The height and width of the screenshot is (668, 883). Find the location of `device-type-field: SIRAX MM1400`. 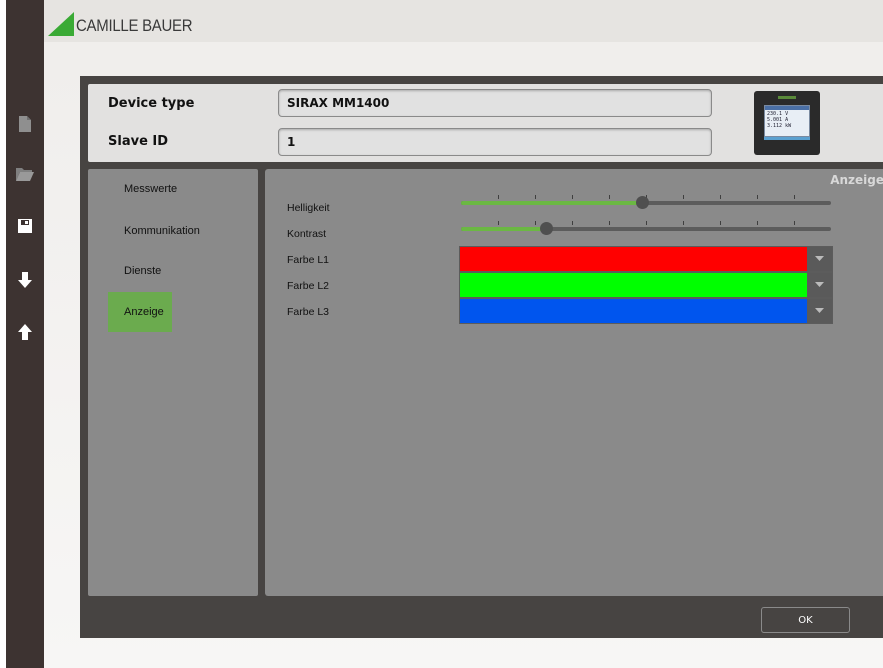

device-type-field: SIRAX MM1400 is located at coordinates (495, 103).